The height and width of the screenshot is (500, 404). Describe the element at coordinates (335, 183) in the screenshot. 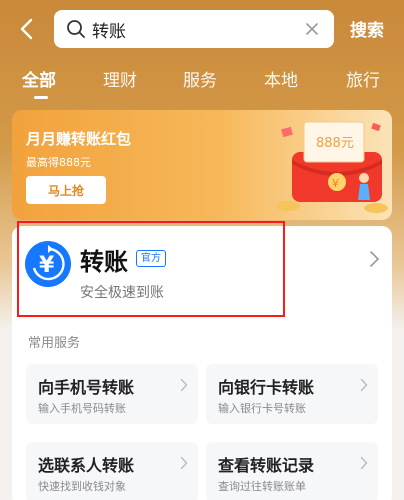

I see `coin-yuan-glyph: ¥` at that location.